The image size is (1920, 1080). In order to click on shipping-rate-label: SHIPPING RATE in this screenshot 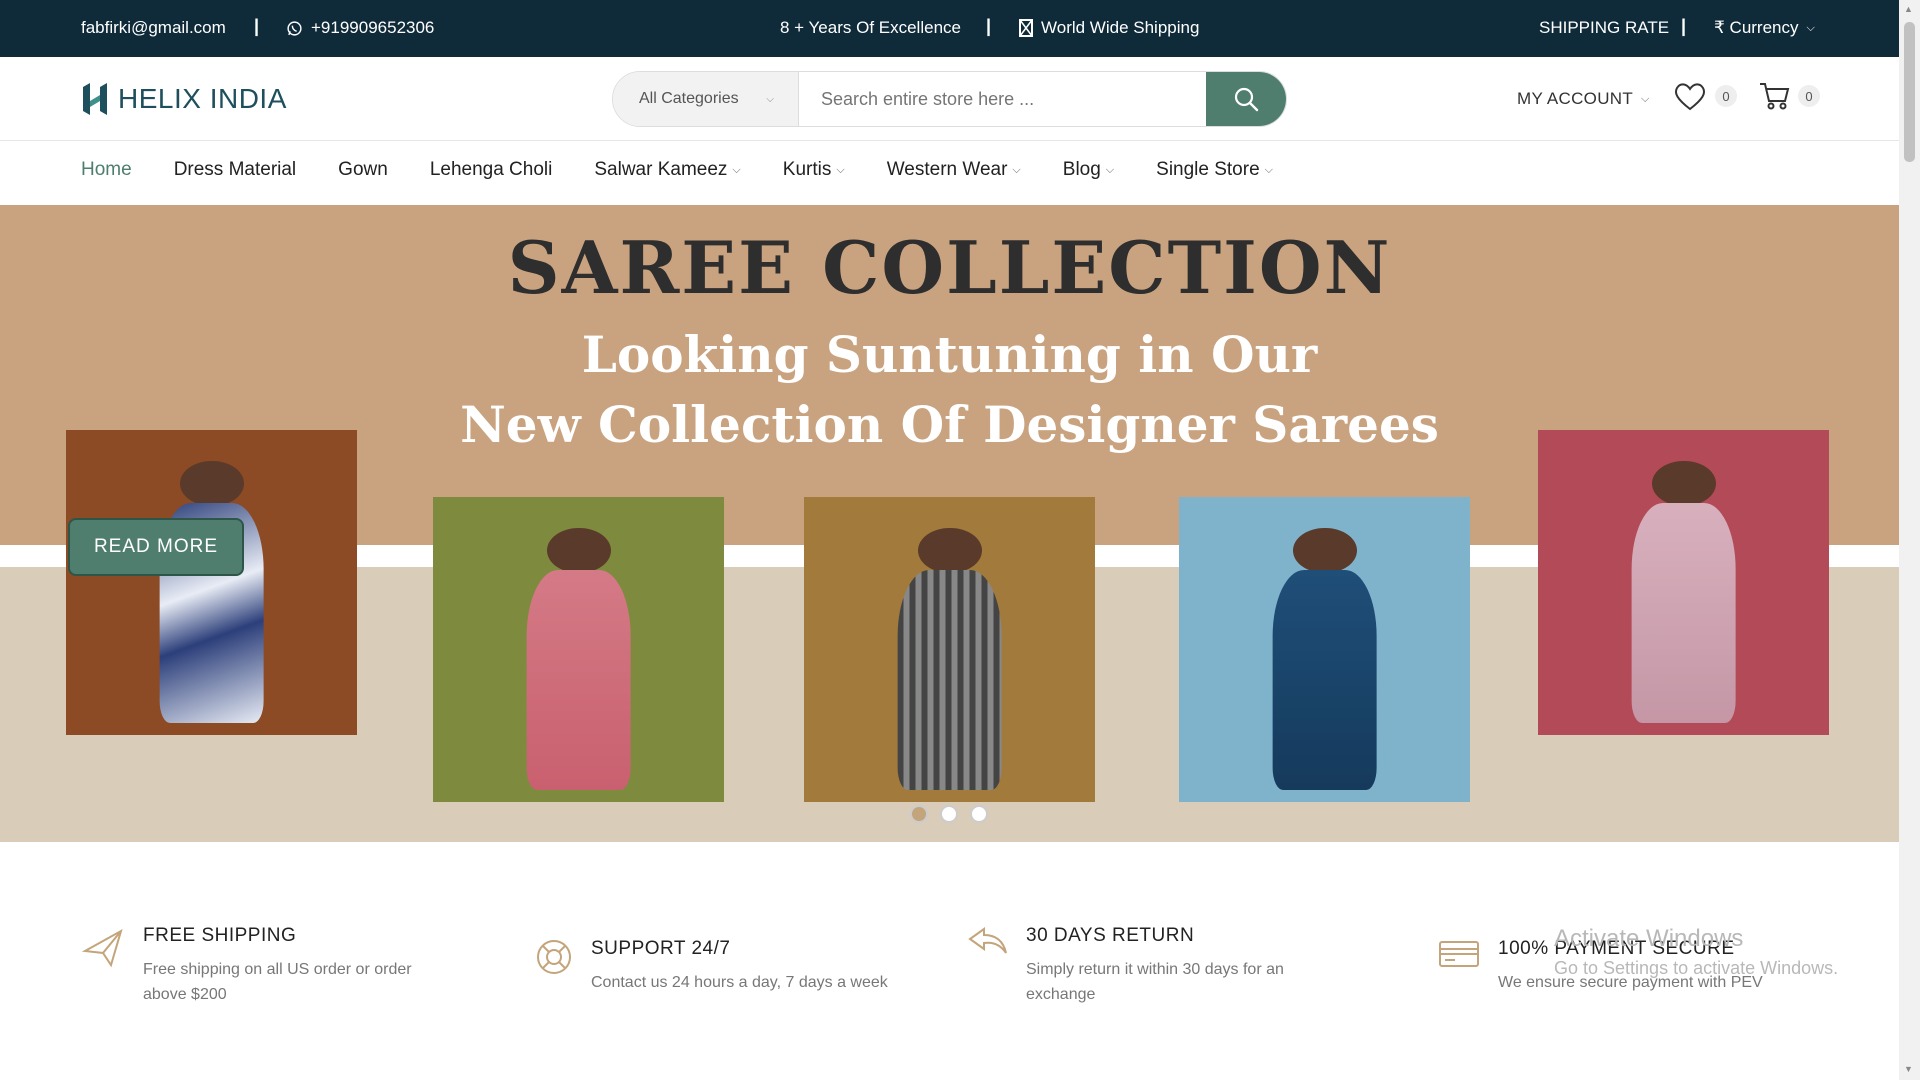, I will do `click(1604, 27)`.